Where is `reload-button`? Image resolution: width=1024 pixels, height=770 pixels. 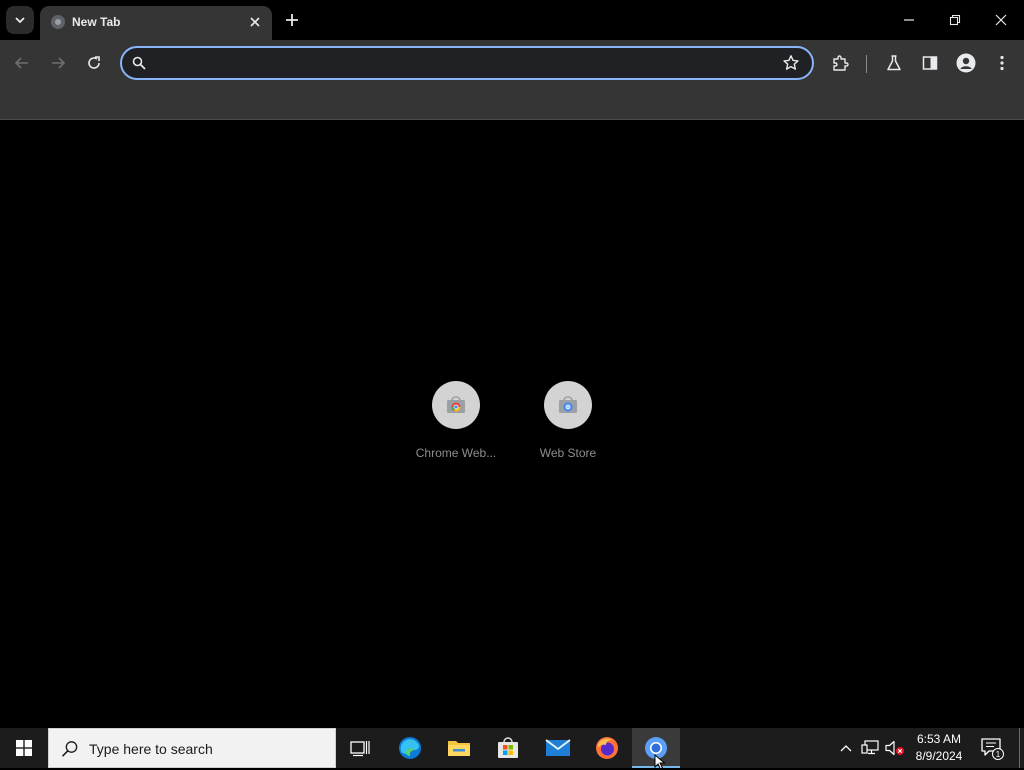
reload-button is located at coordinates (94, 63).